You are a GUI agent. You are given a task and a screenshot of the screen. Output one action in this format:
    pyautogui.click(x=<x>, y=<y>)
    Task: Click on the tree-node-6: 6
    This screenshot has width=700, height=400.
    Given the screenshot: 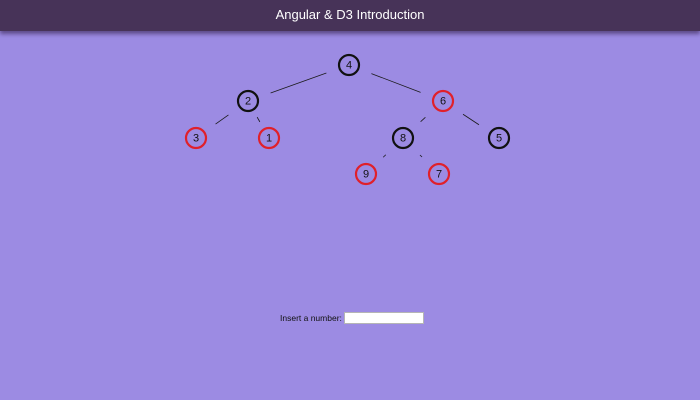 What is the action you would take?
    pyautogui.click(x=443, y=101)
    